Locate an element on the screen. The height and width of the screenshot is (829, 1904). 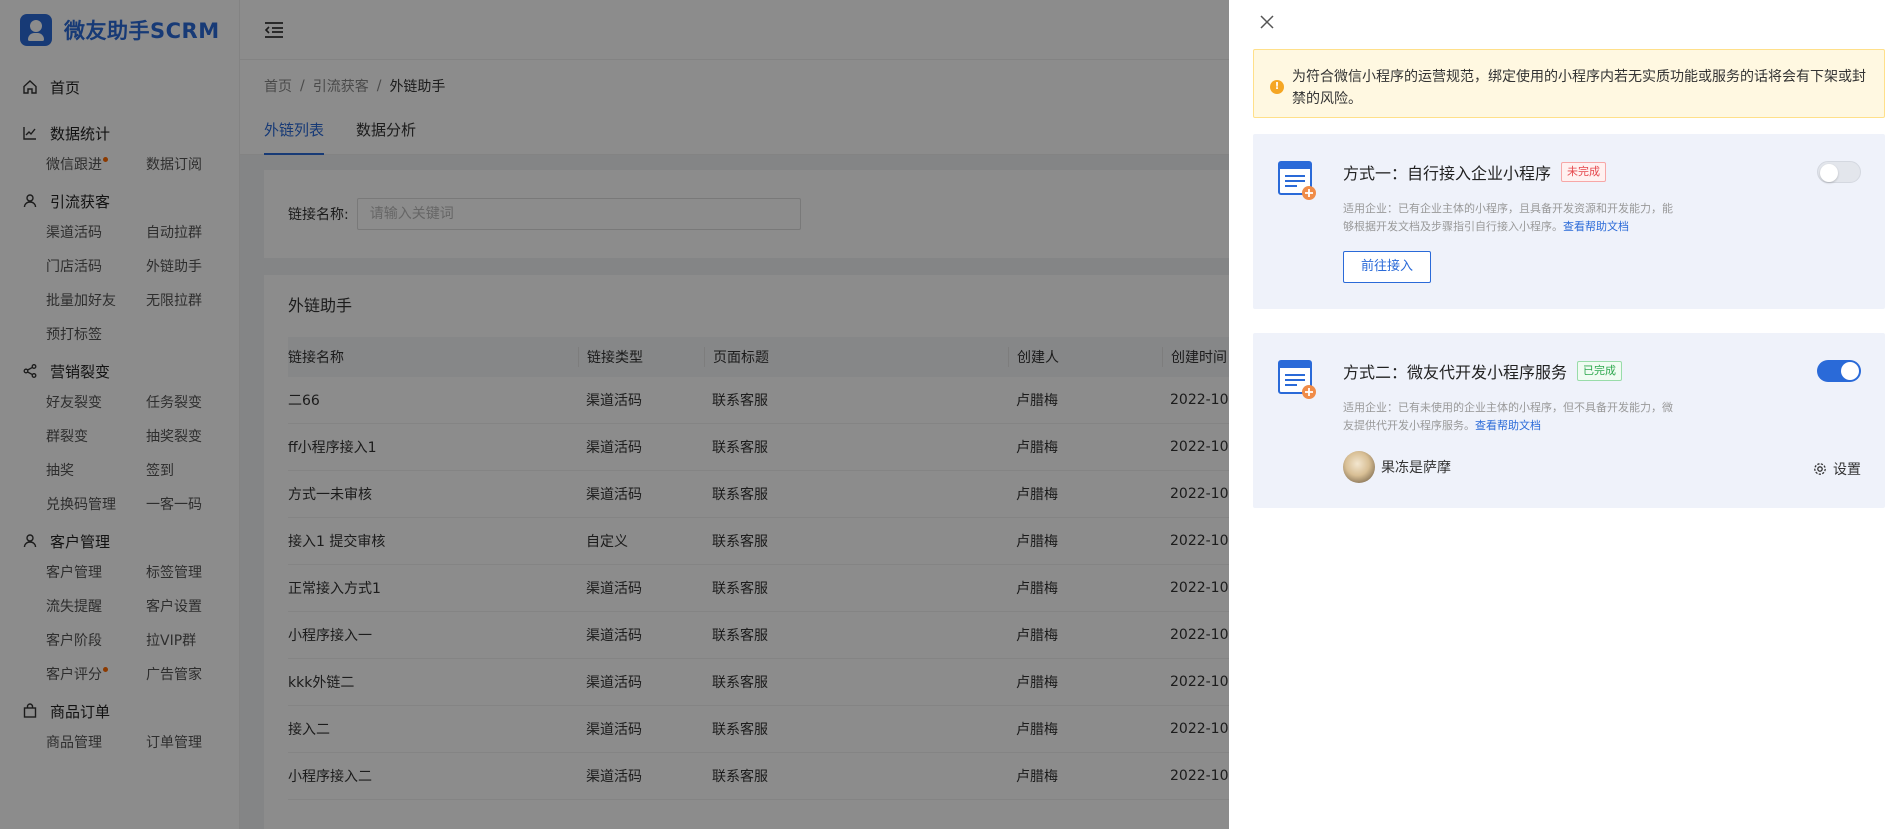
status-badge-incomplete: 未完成 is located at coordinates (1584, 172).